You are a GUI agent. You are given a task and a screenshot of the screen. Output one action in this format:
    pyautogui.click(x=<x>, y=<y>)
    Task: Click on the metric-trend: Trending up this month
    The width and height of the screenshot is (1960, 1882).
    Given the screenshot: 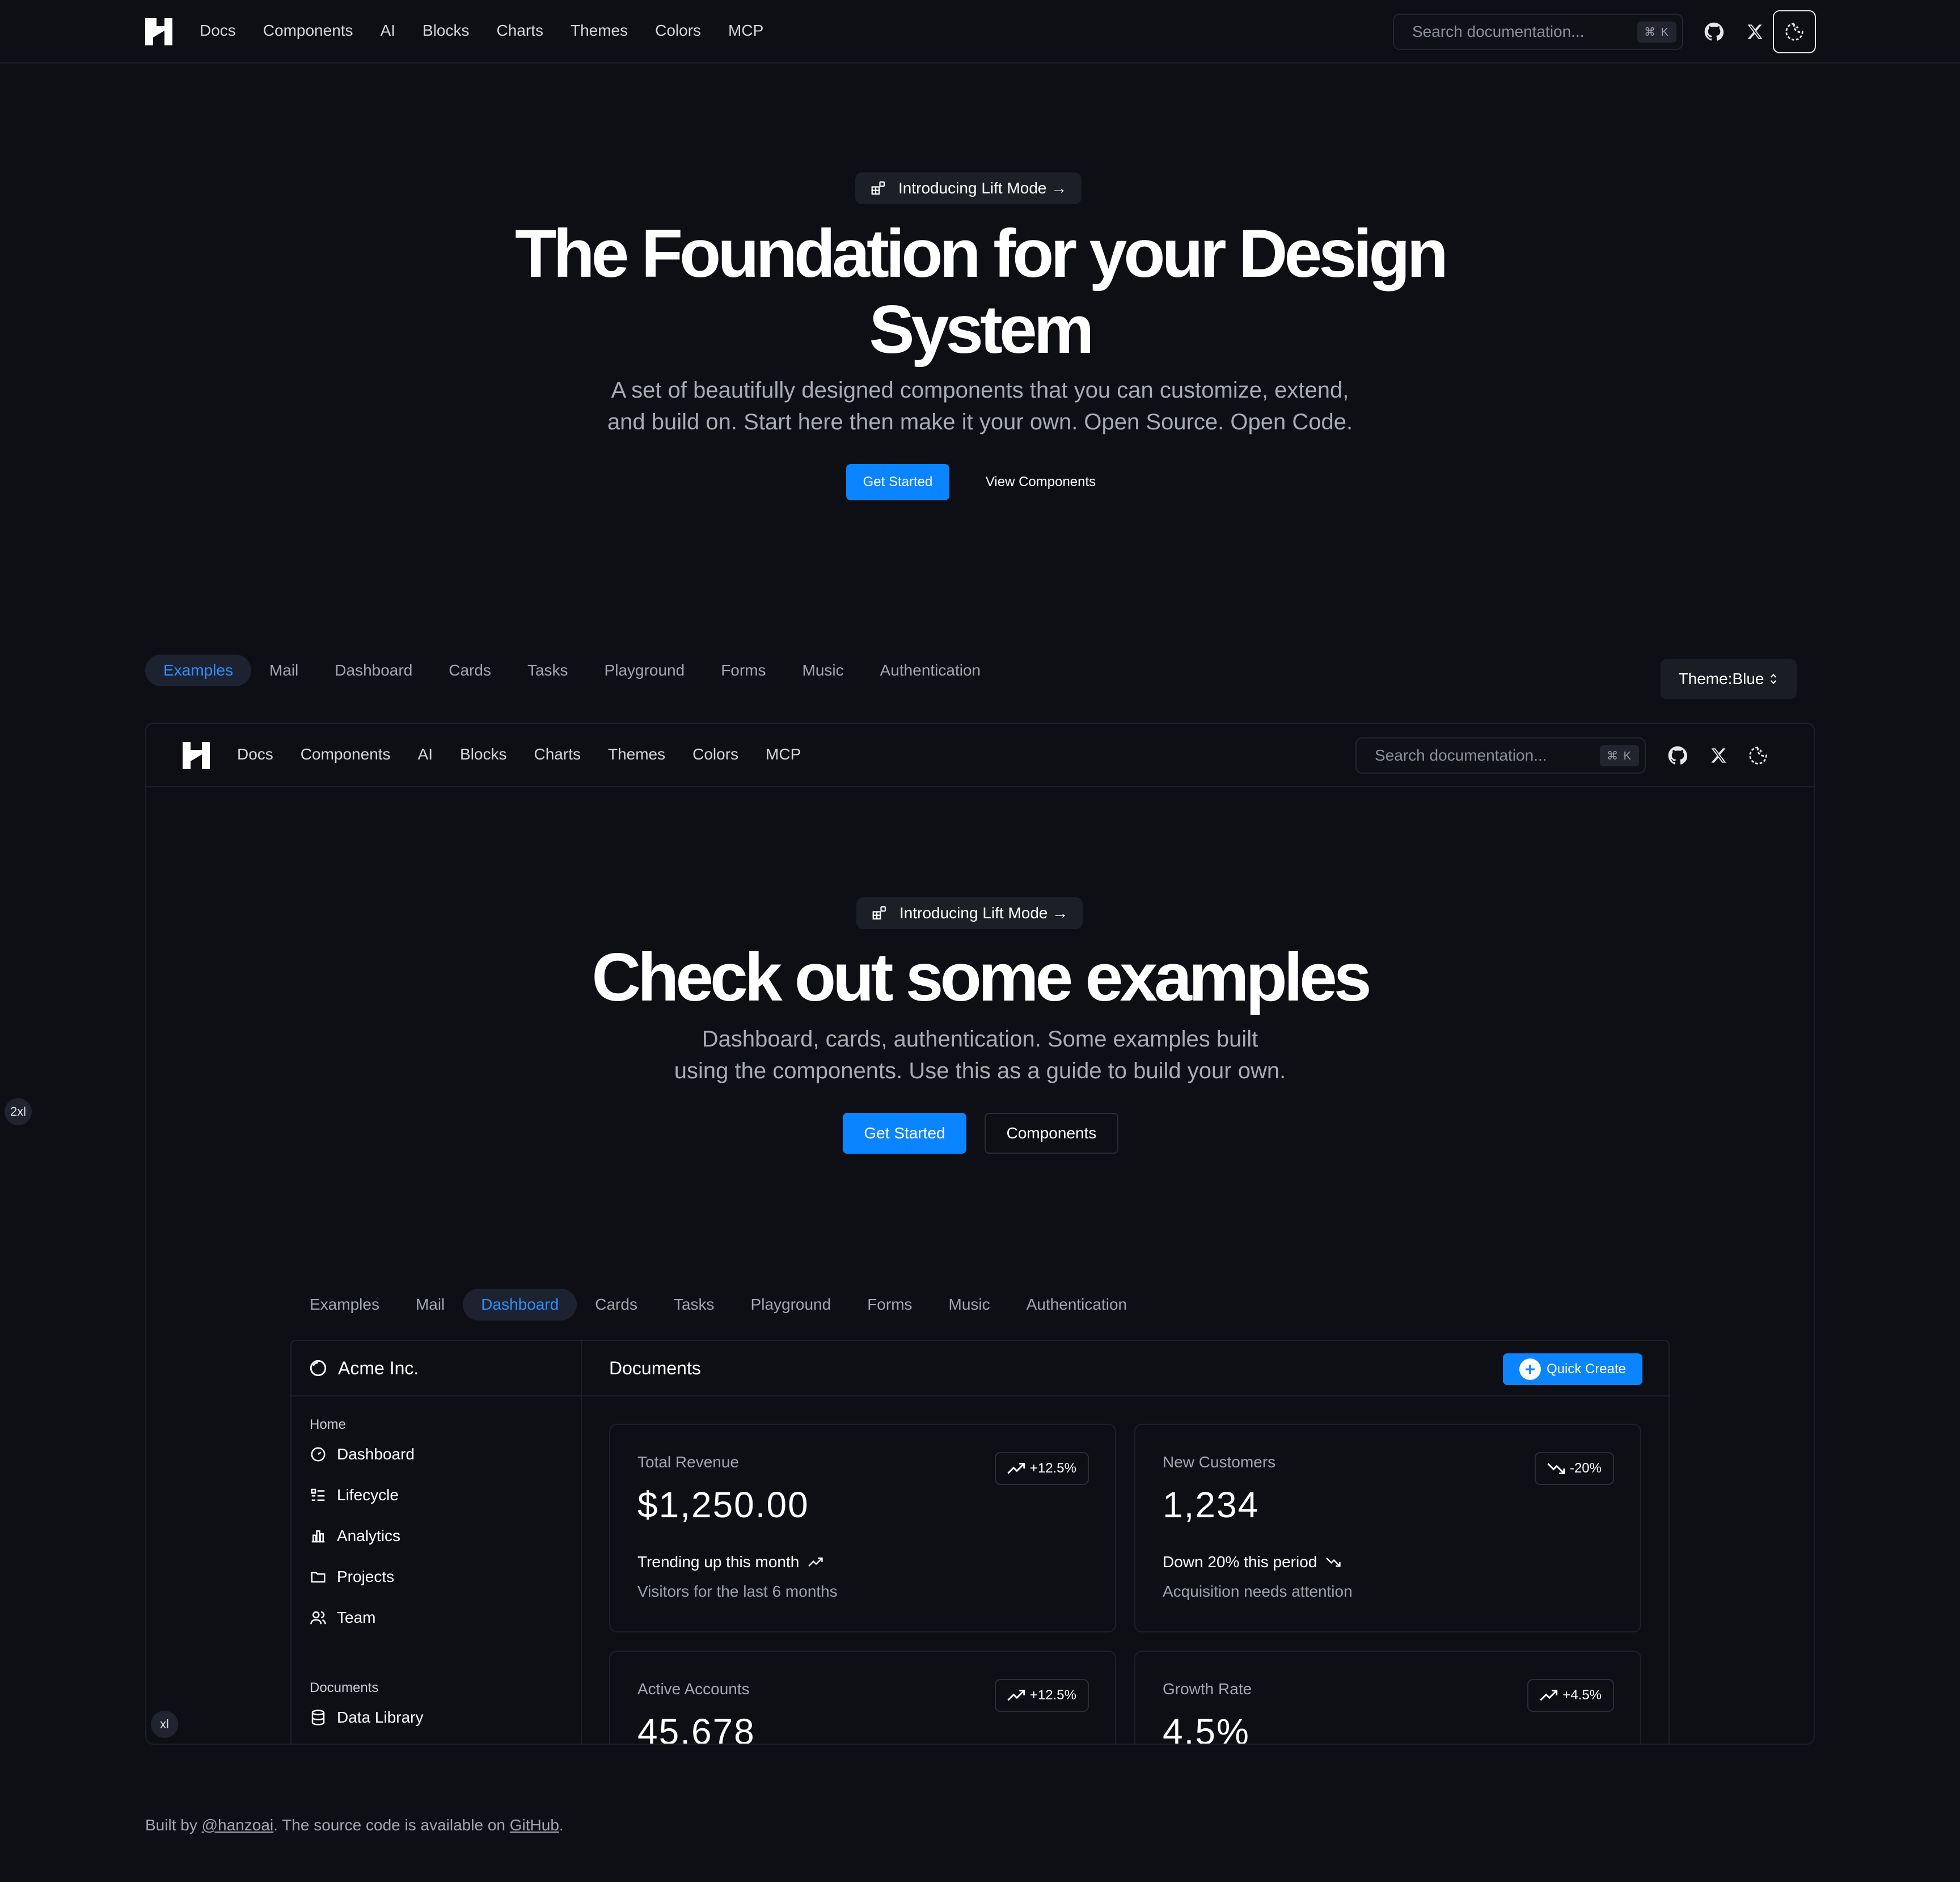 What is the action you would take?
    pyautogui.click(x=731, y=1562)
    